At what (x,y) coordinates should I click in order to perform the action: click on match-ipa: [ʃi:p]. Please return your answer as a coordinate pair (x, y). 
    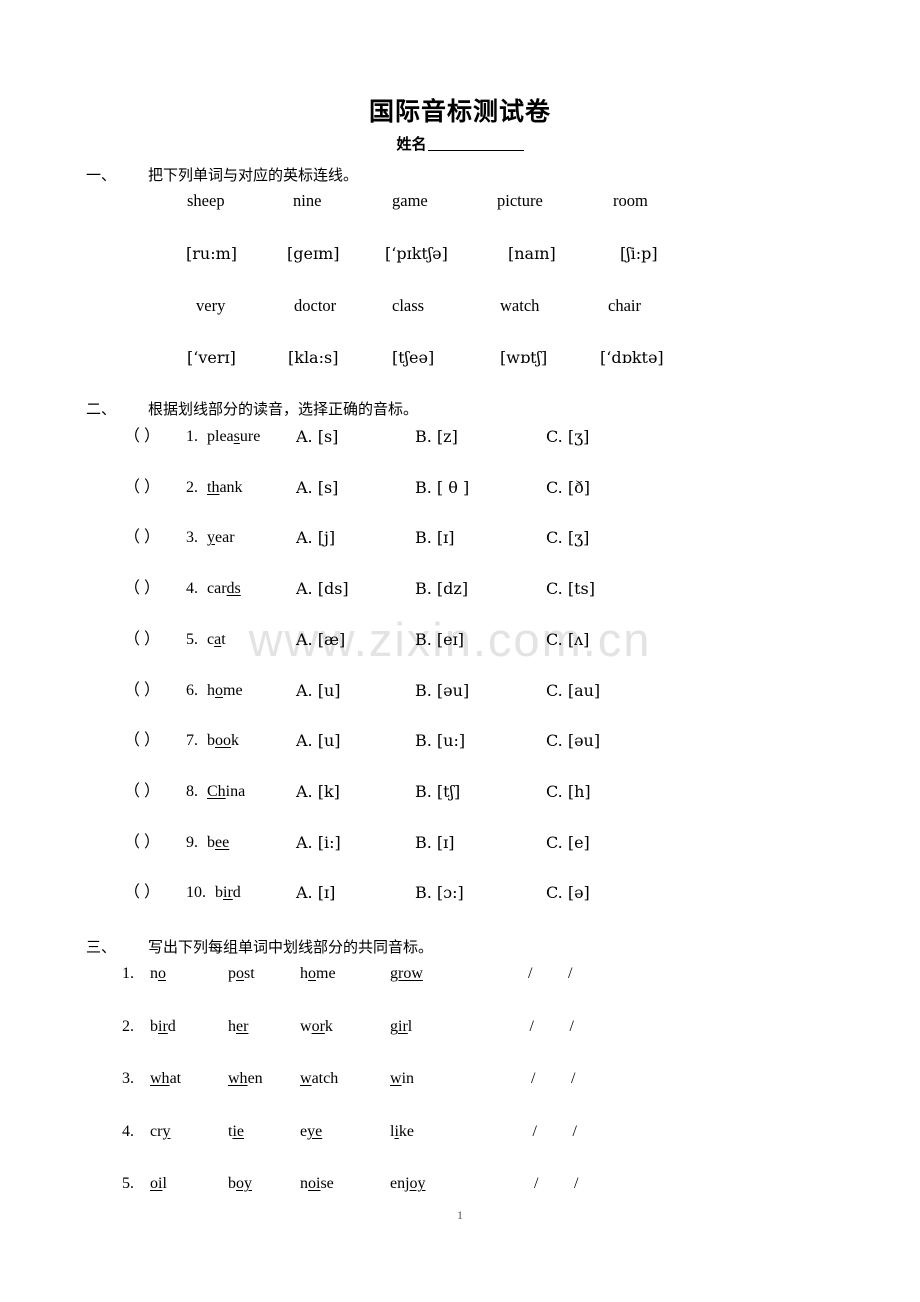
    Looking at the image, I should click on (639, 254).